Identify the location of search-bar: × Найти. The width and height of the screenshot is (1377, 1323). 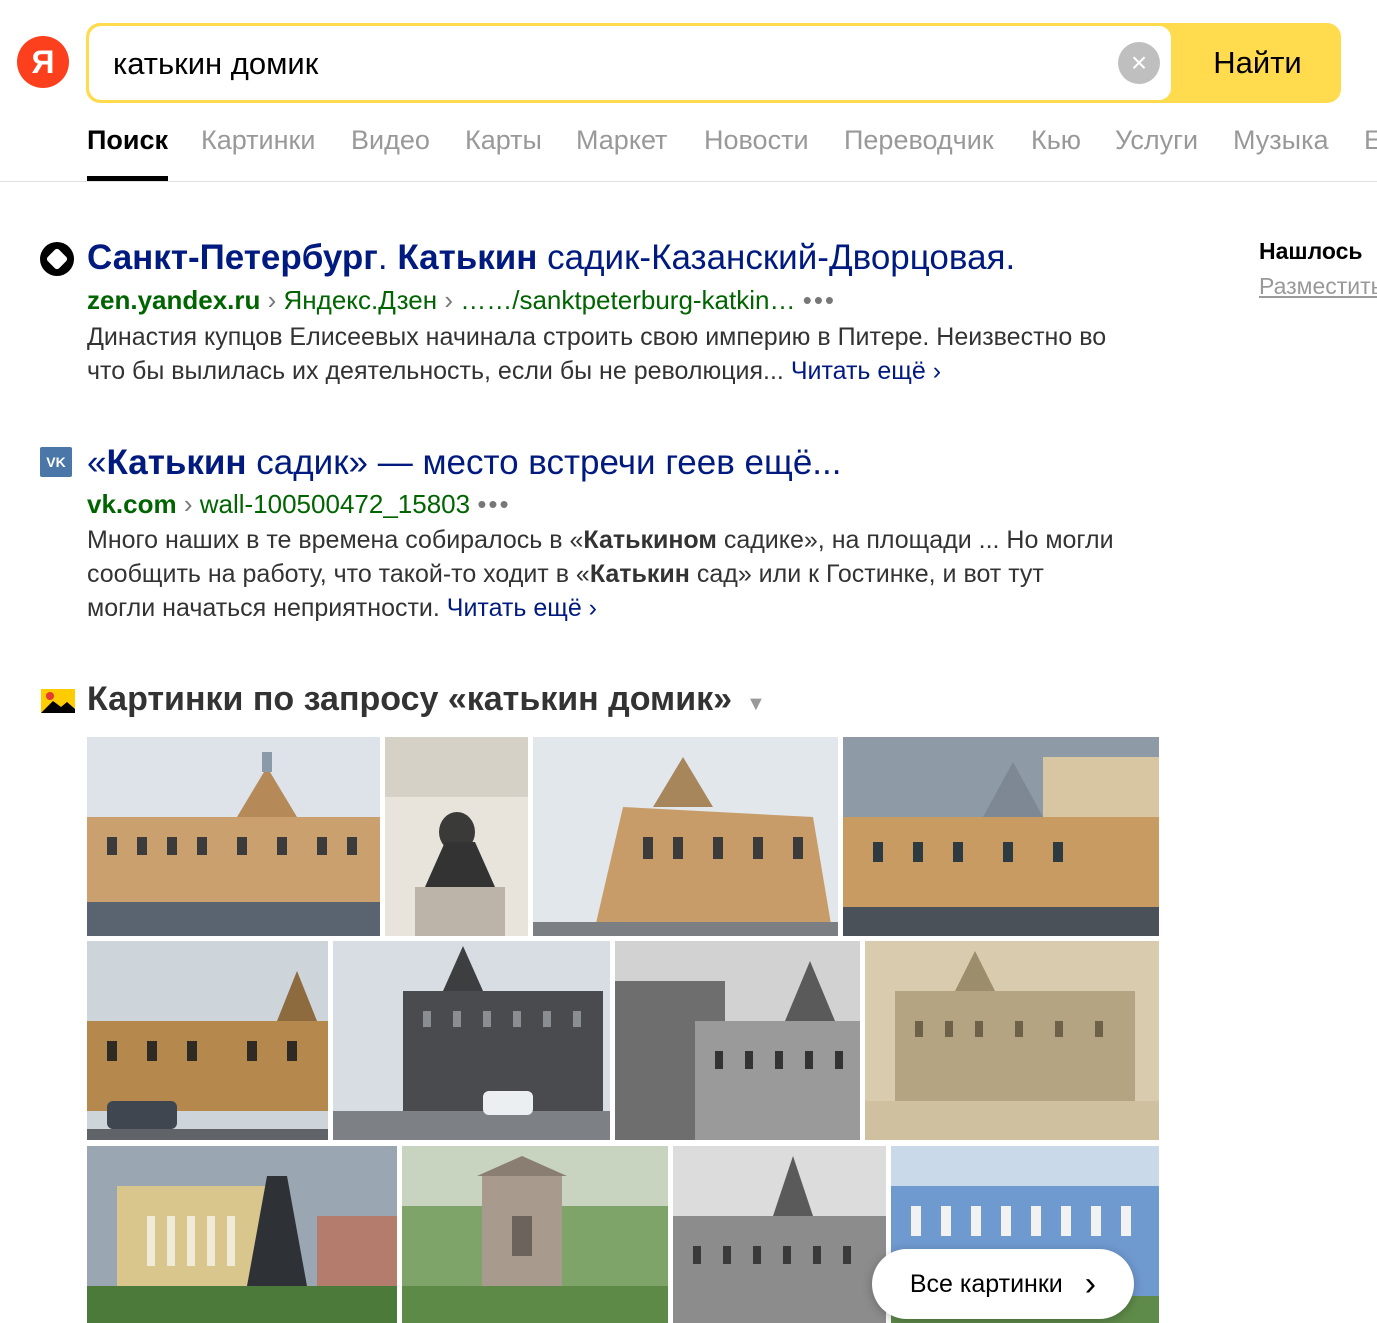
(713, 63).